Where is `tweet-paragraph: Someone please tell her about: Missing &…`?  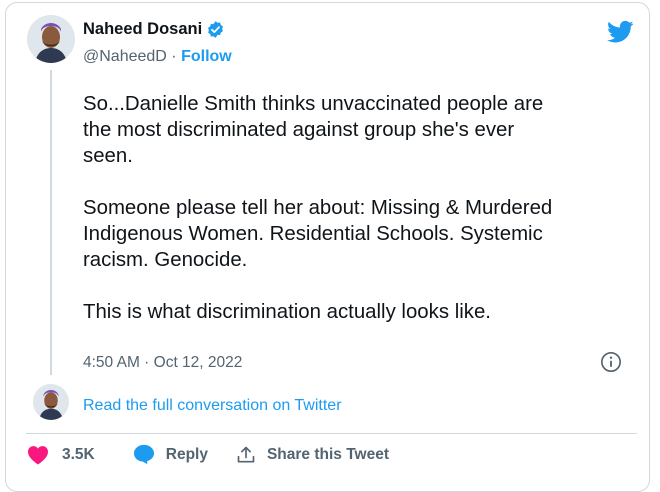 tweet-paragraph: Someone please tell her about: Missing &… is located at coordinates (318, 234).